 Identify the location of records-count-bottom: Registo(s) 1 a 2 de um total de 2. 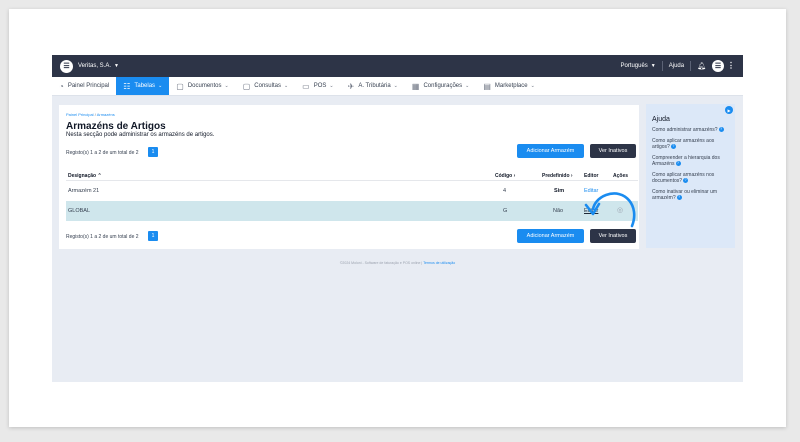
(102, 237).